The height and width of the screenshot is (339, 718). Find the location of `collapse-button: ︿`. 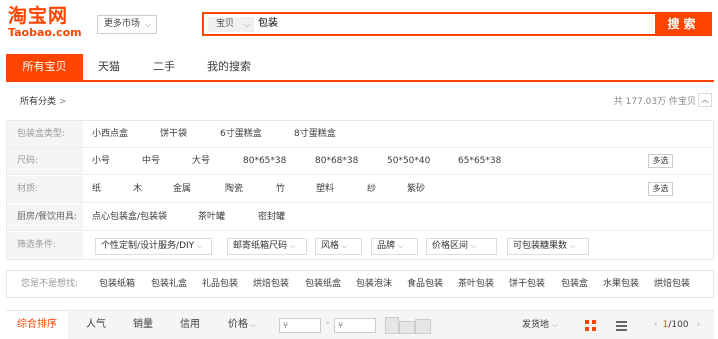

collapse-button: ︿ is located at coordinates (705, 100).